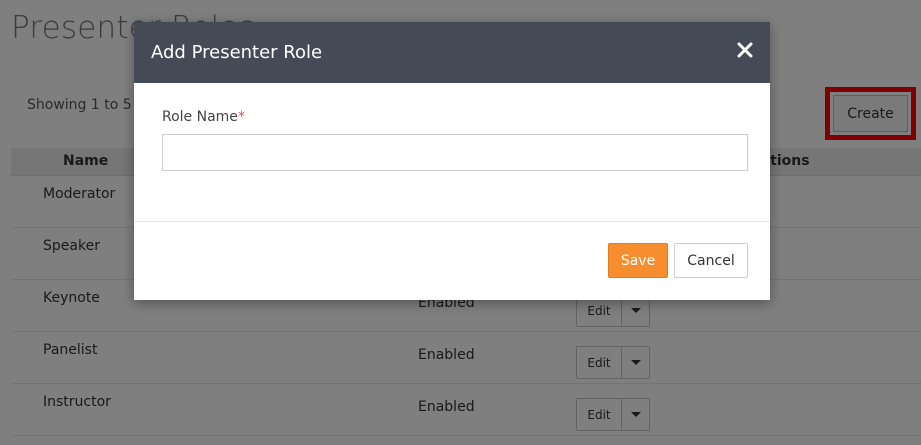  Describe the element at coordinates (200, 117) in the screenshot. I see `role-name-label-text: Role Name` at that location.